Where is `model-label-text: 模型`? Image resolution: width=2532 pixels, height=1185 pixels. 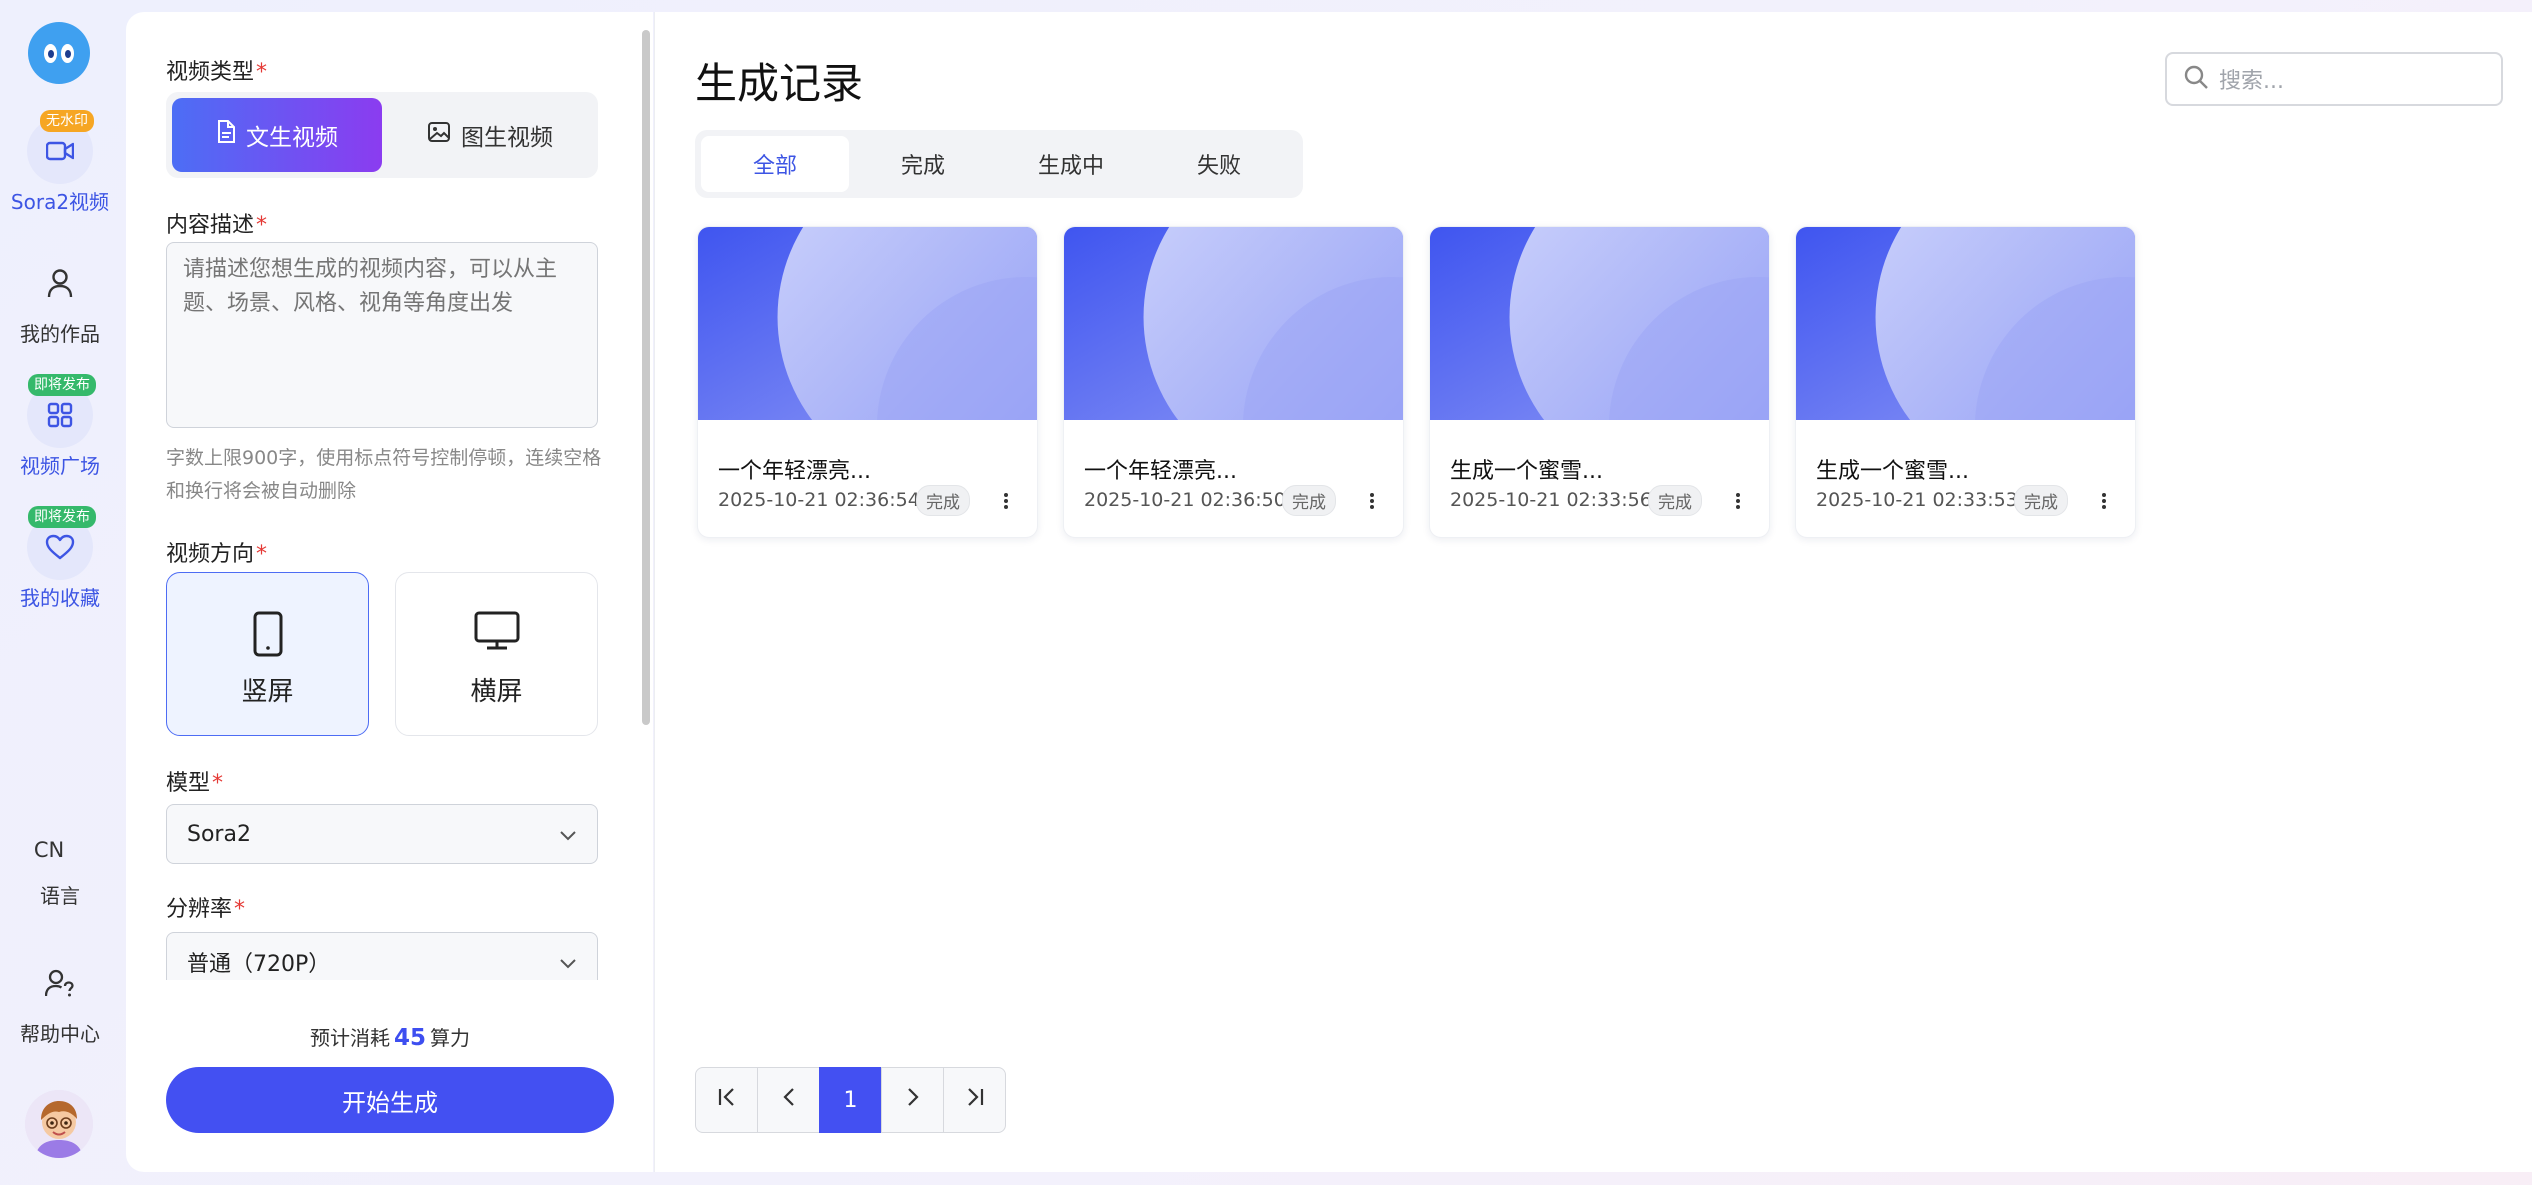 model-label-text: 模型 is located at coordinates (188, 783).